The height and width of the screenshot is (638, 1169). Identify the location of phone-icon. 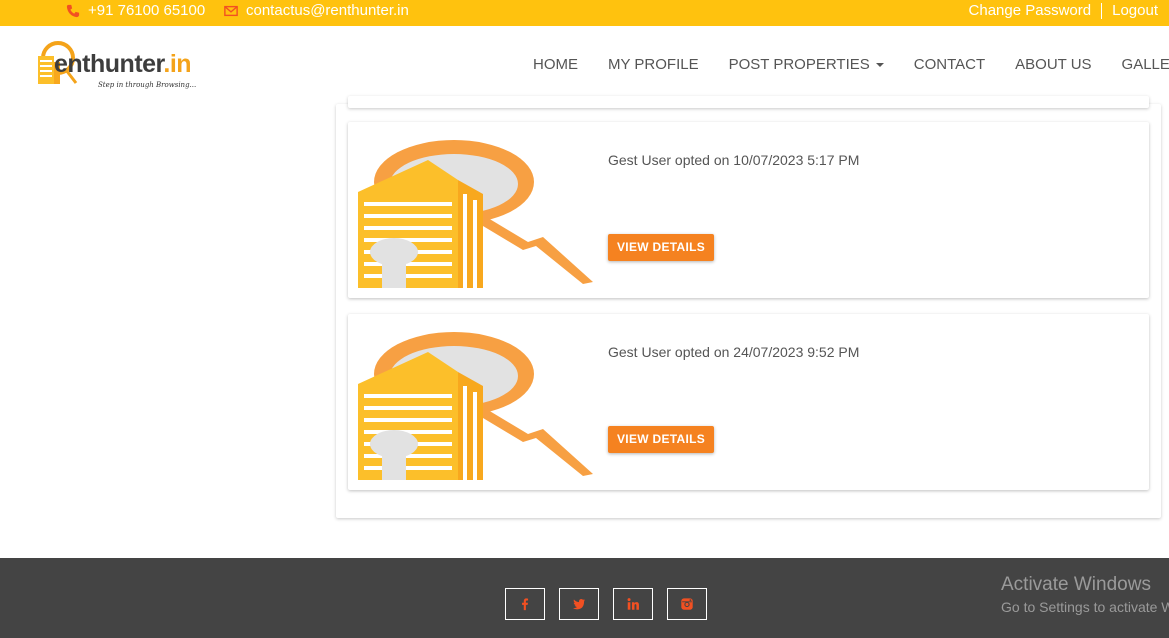
(73, 10).